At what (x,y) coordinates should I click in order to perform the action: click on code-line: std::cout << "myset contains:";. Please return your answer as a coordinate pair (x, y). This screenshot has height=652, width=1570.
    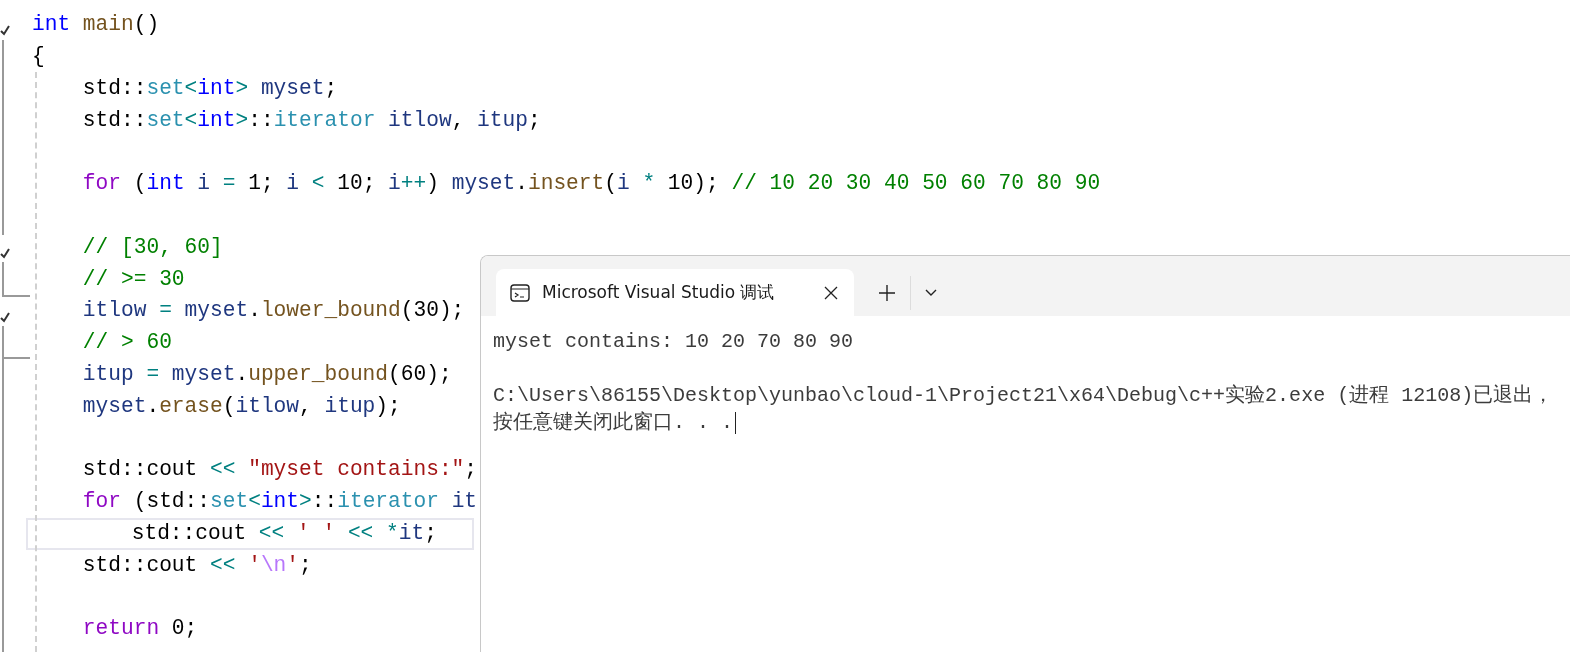
    Looking at the image, I should click on (279, 470).